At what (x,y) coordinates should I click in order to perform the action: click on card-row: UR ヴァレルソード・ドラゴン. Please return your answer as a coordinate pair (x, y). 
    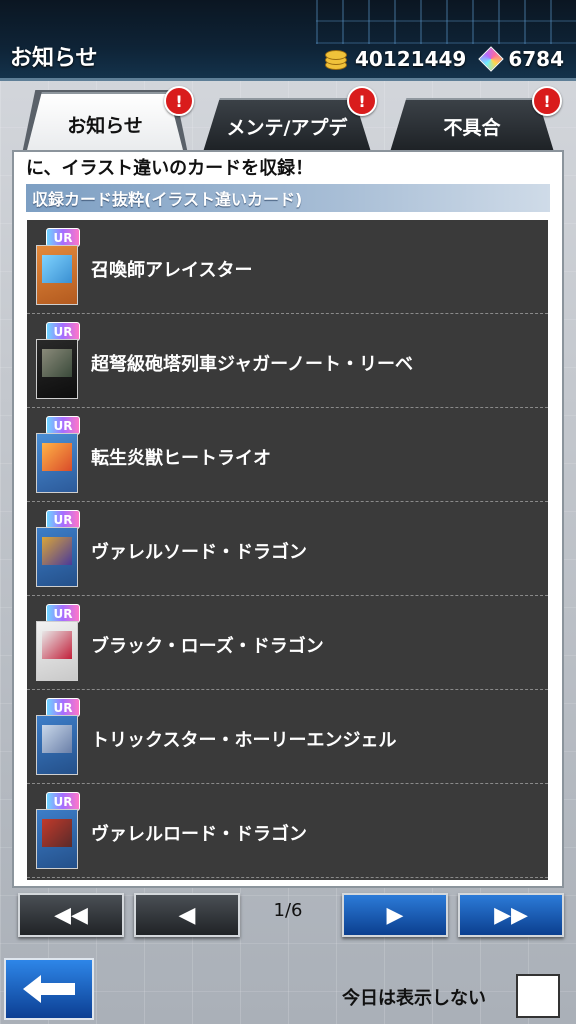
    Looking at the image, I should click on (287, 549).